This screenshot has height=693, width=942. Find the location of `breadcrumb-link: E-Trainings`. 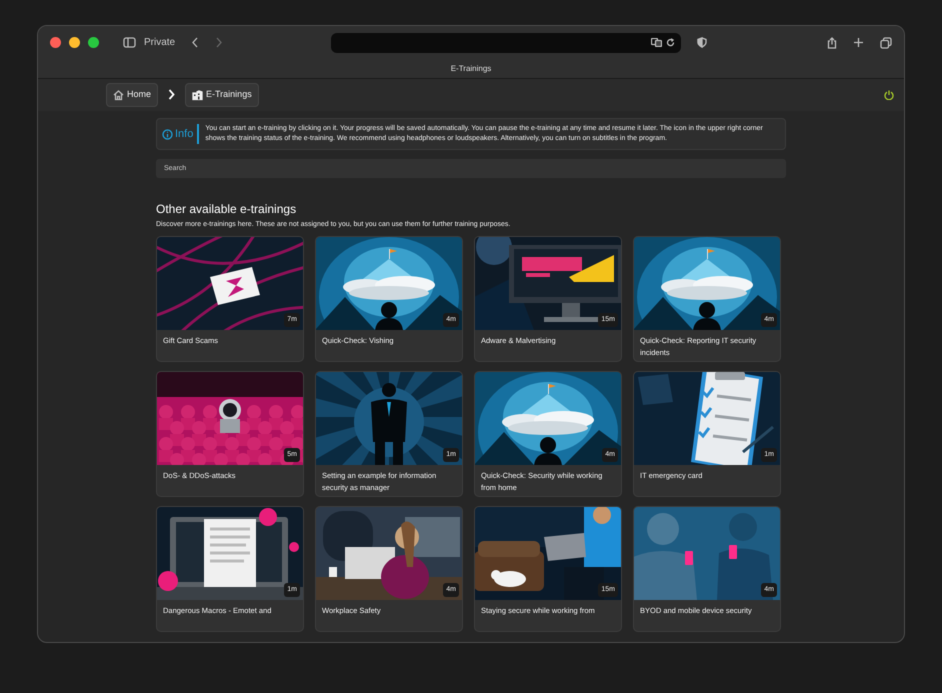

breadcrumb-link: E-Trainings is located at coordinates (222, 95).